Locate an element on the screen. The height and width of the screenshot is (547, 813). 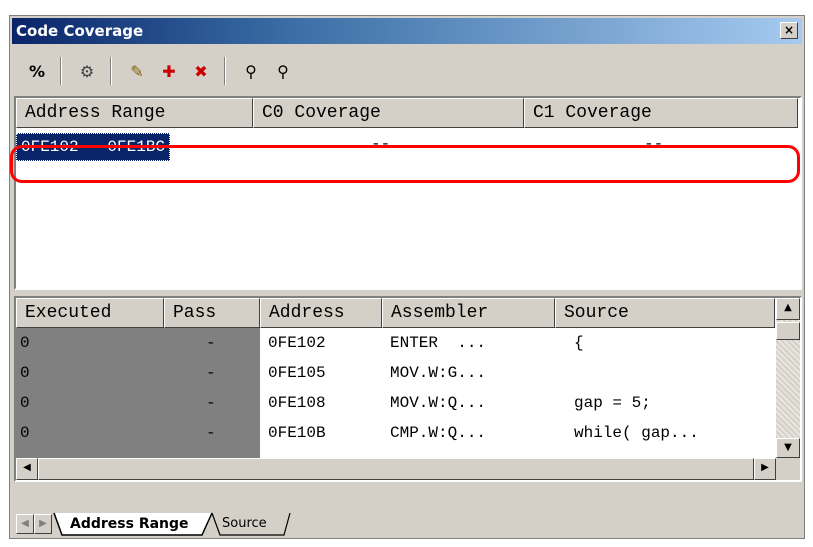
tab-bar: ◀ ▶ Address Range Source is located at coordinates (407, 524).